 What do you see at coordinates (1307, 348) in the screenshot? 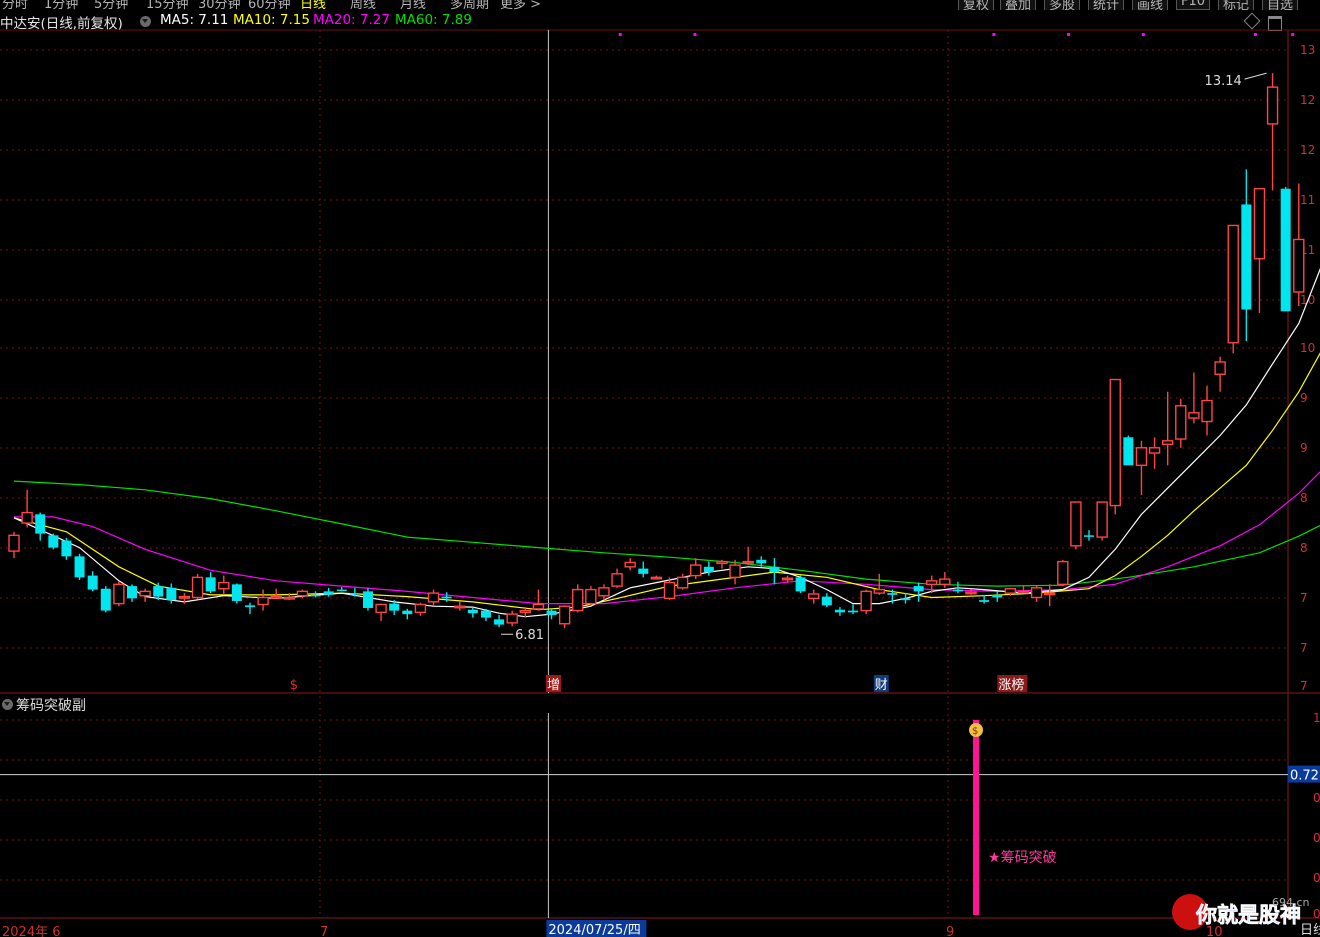
I see `price-tick-label: 10` at bounding box center [1307, 348].